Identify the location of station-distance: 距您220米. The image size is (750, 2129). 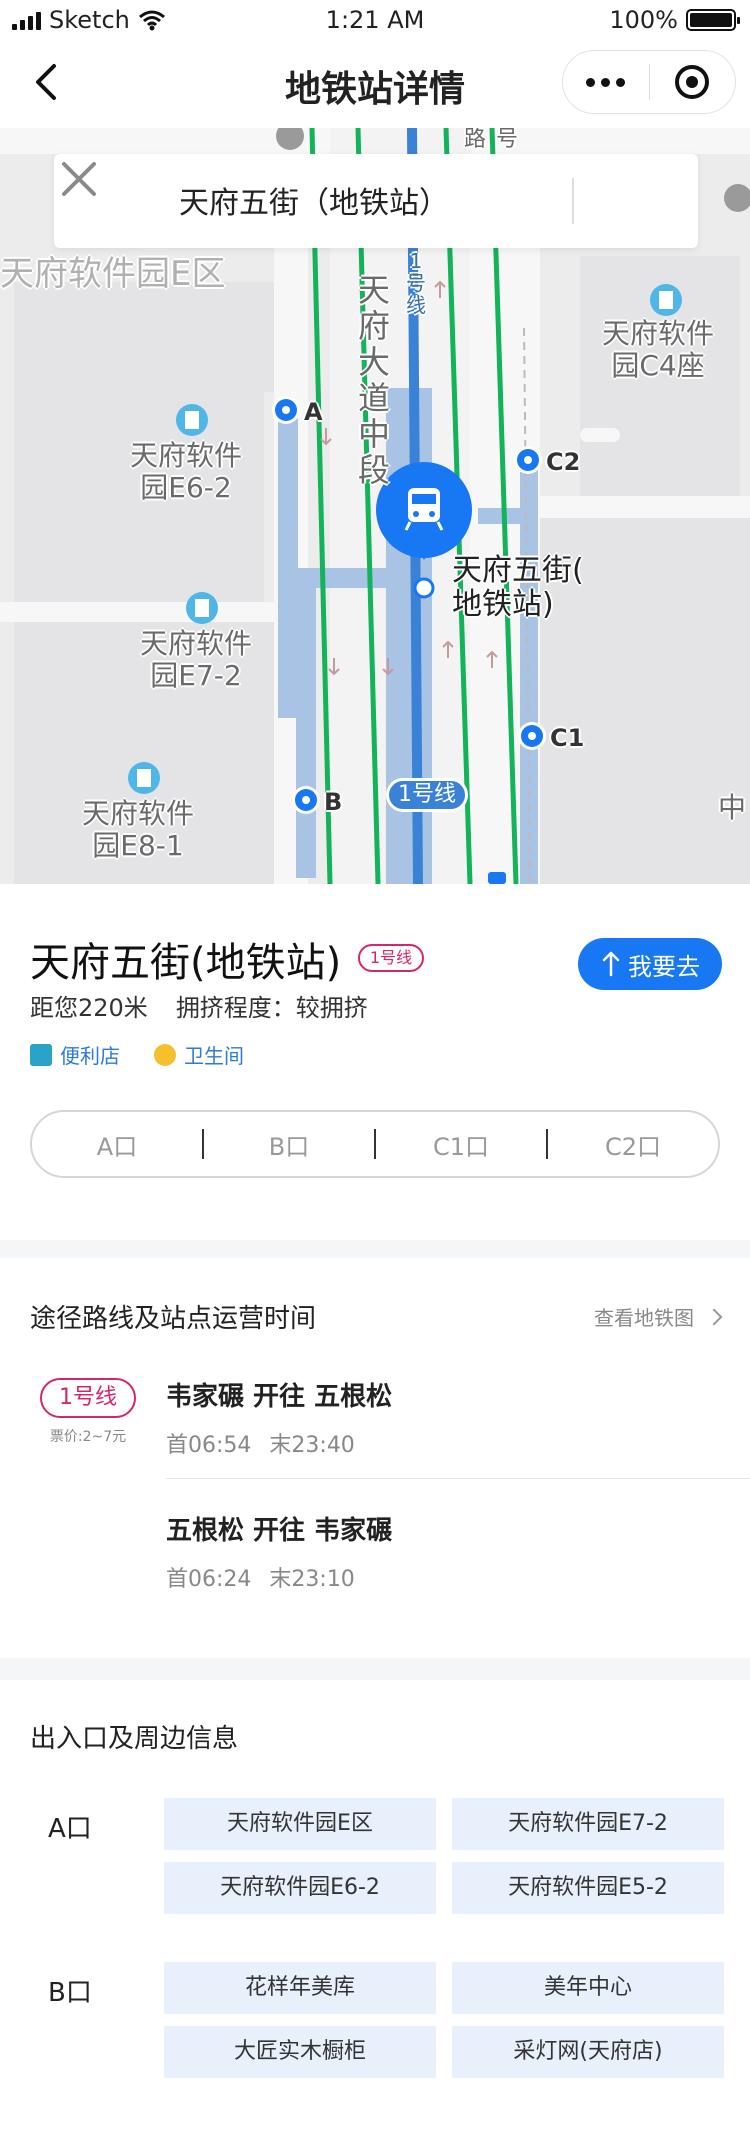
(89, 1008).